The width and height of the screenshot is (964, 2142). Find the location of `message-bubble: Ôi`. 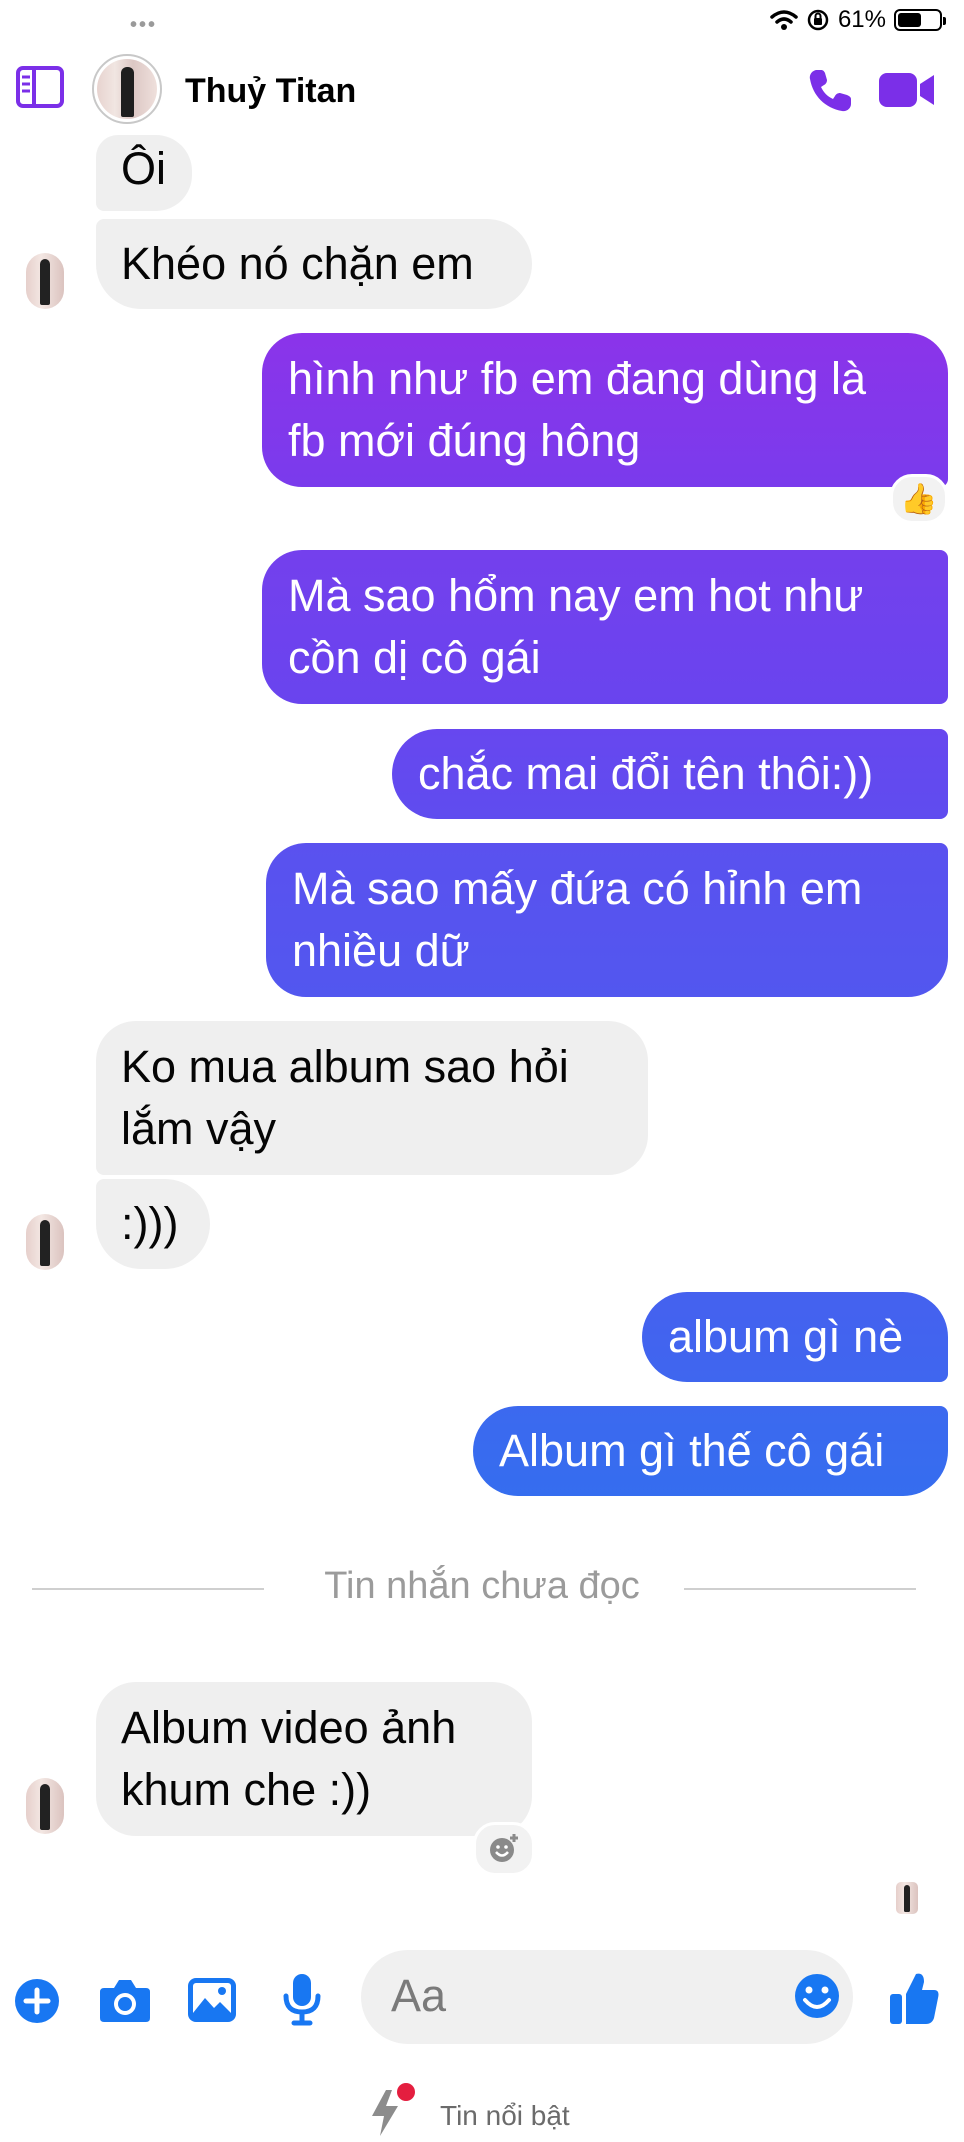

message-bubble: Ôi is located at coordinates (144, 173).